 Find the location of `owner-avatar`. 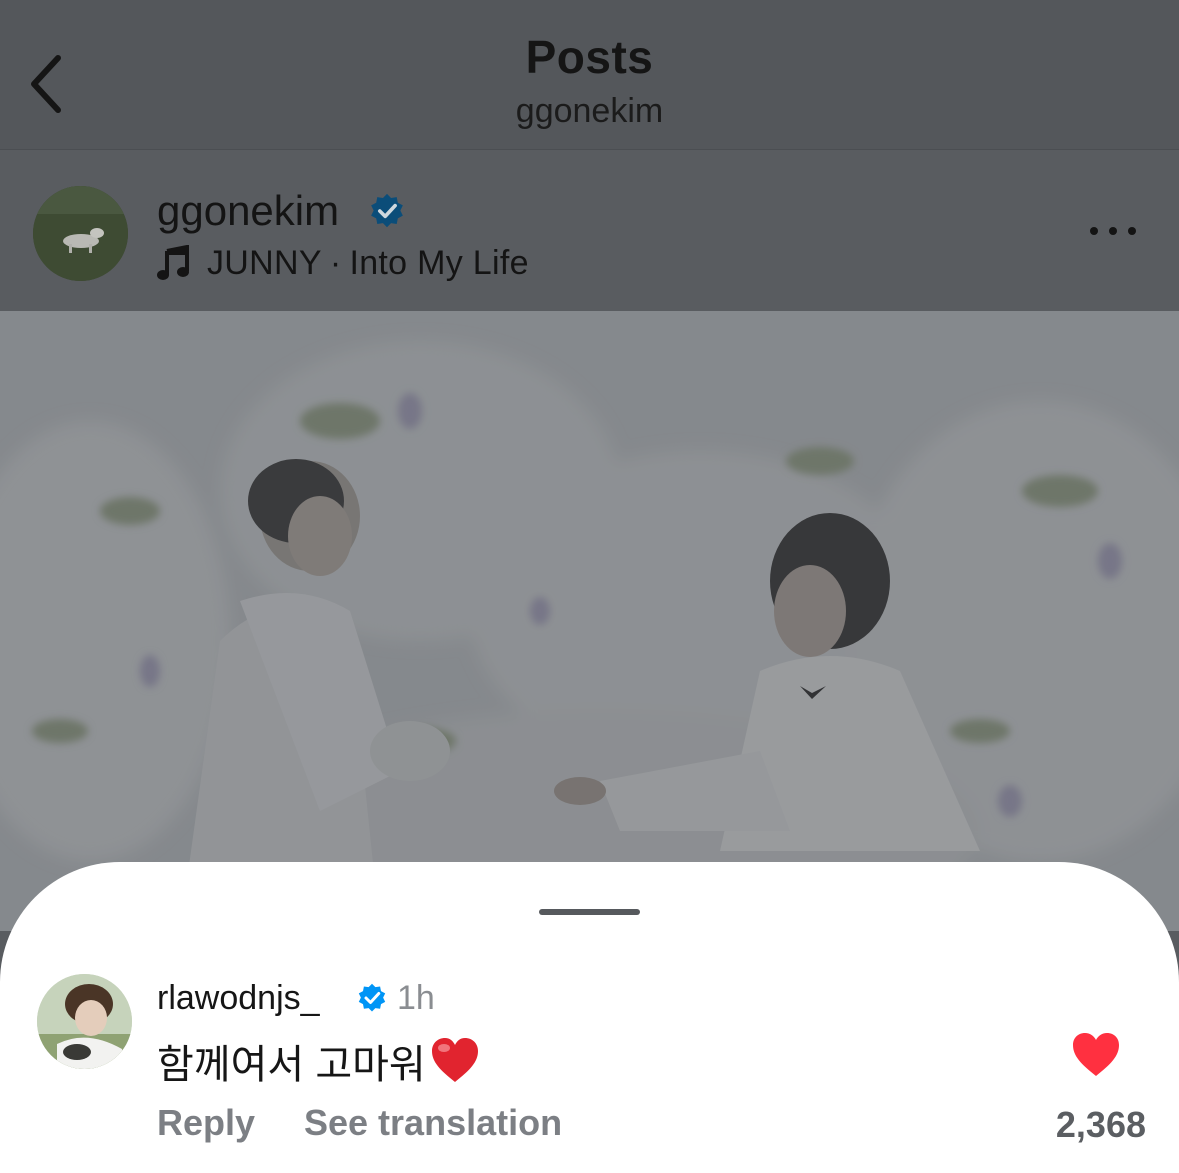

owner-avatar is located at coordinates (80, 233).